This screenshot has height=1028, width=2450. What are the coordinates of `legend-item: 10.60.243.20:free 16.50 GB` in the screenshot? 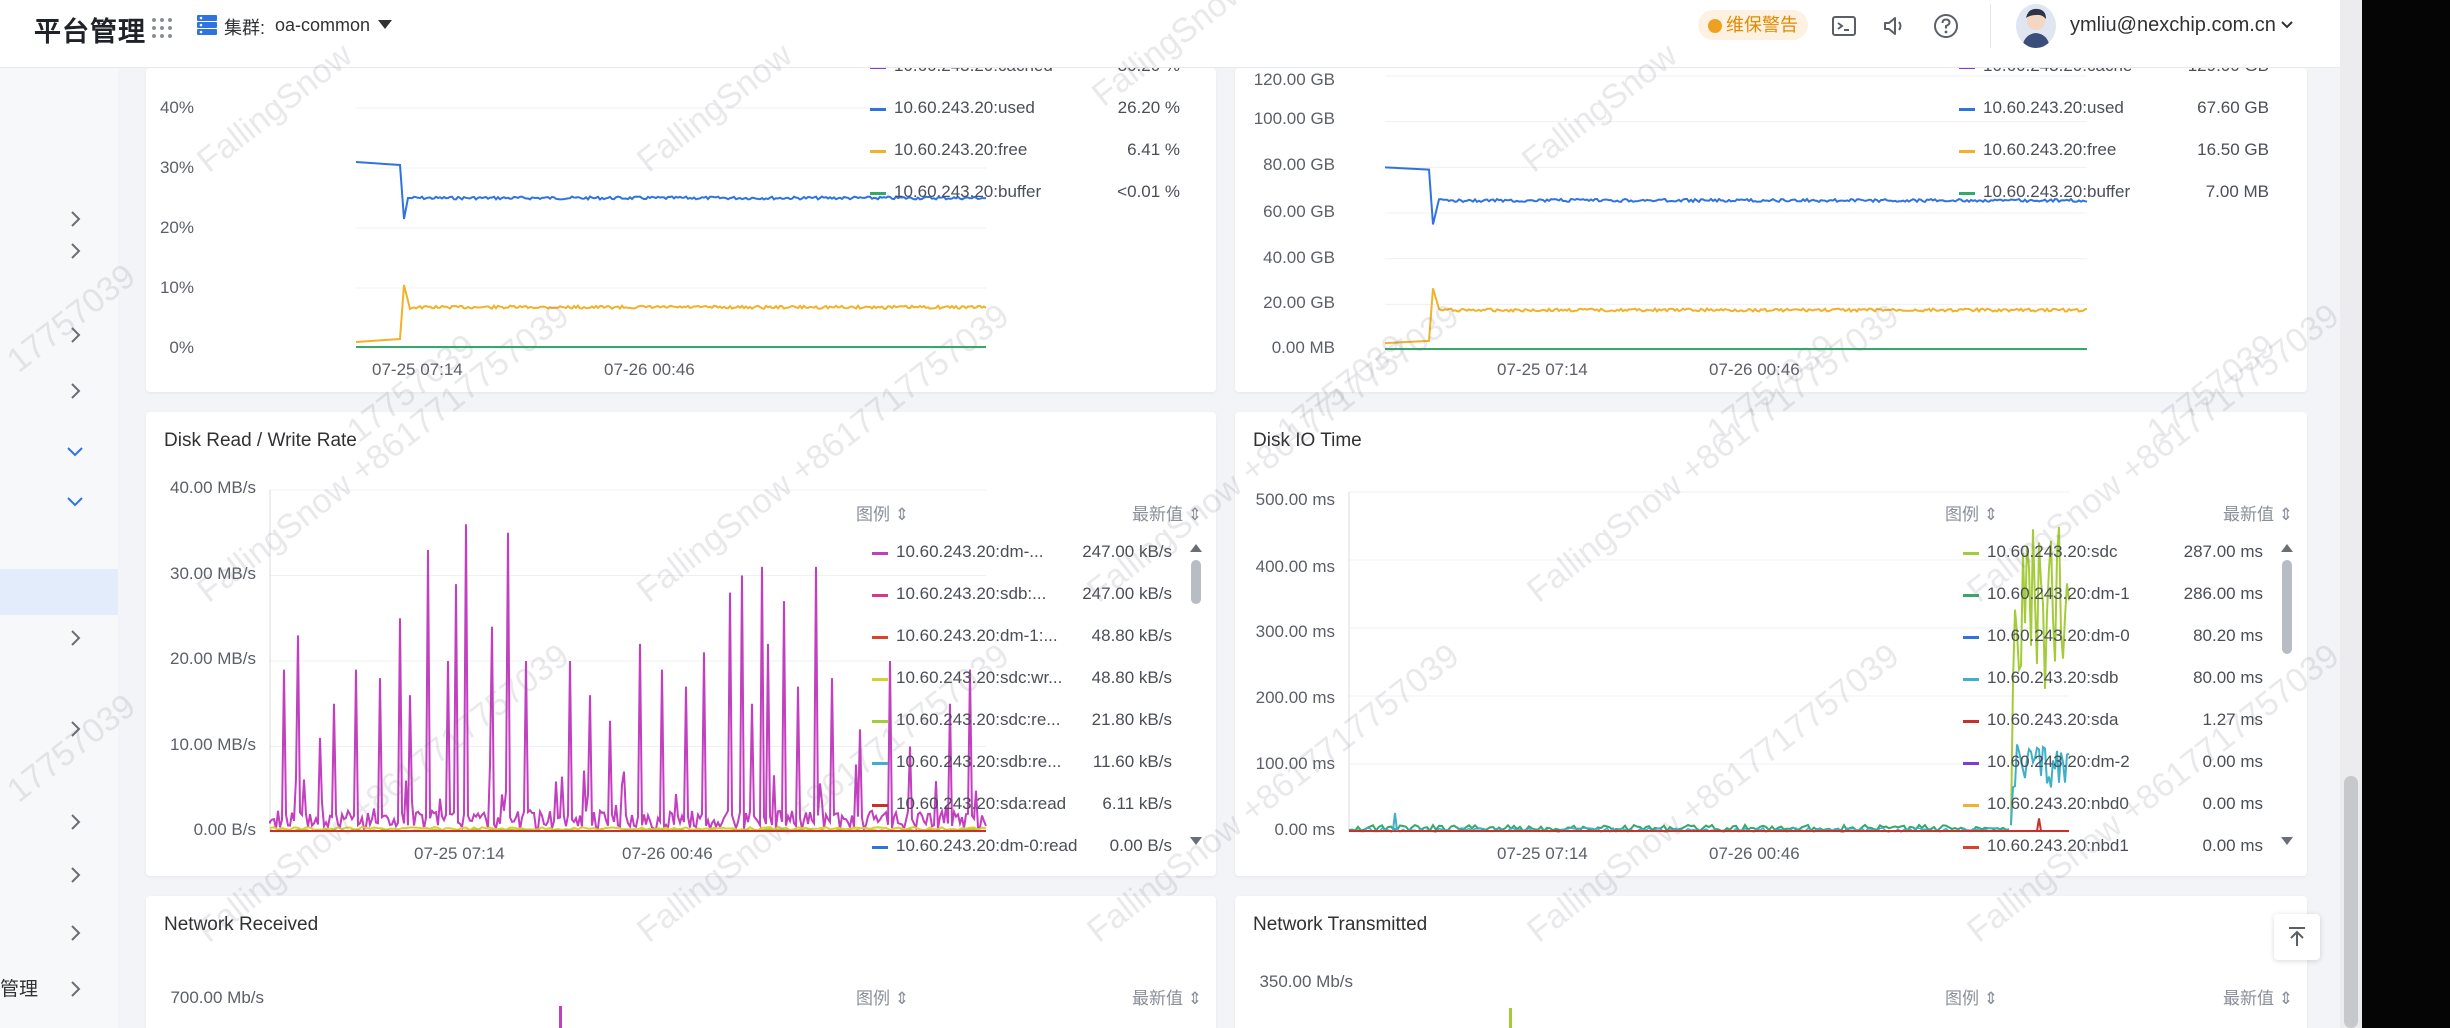 It's located at (2114, 152).